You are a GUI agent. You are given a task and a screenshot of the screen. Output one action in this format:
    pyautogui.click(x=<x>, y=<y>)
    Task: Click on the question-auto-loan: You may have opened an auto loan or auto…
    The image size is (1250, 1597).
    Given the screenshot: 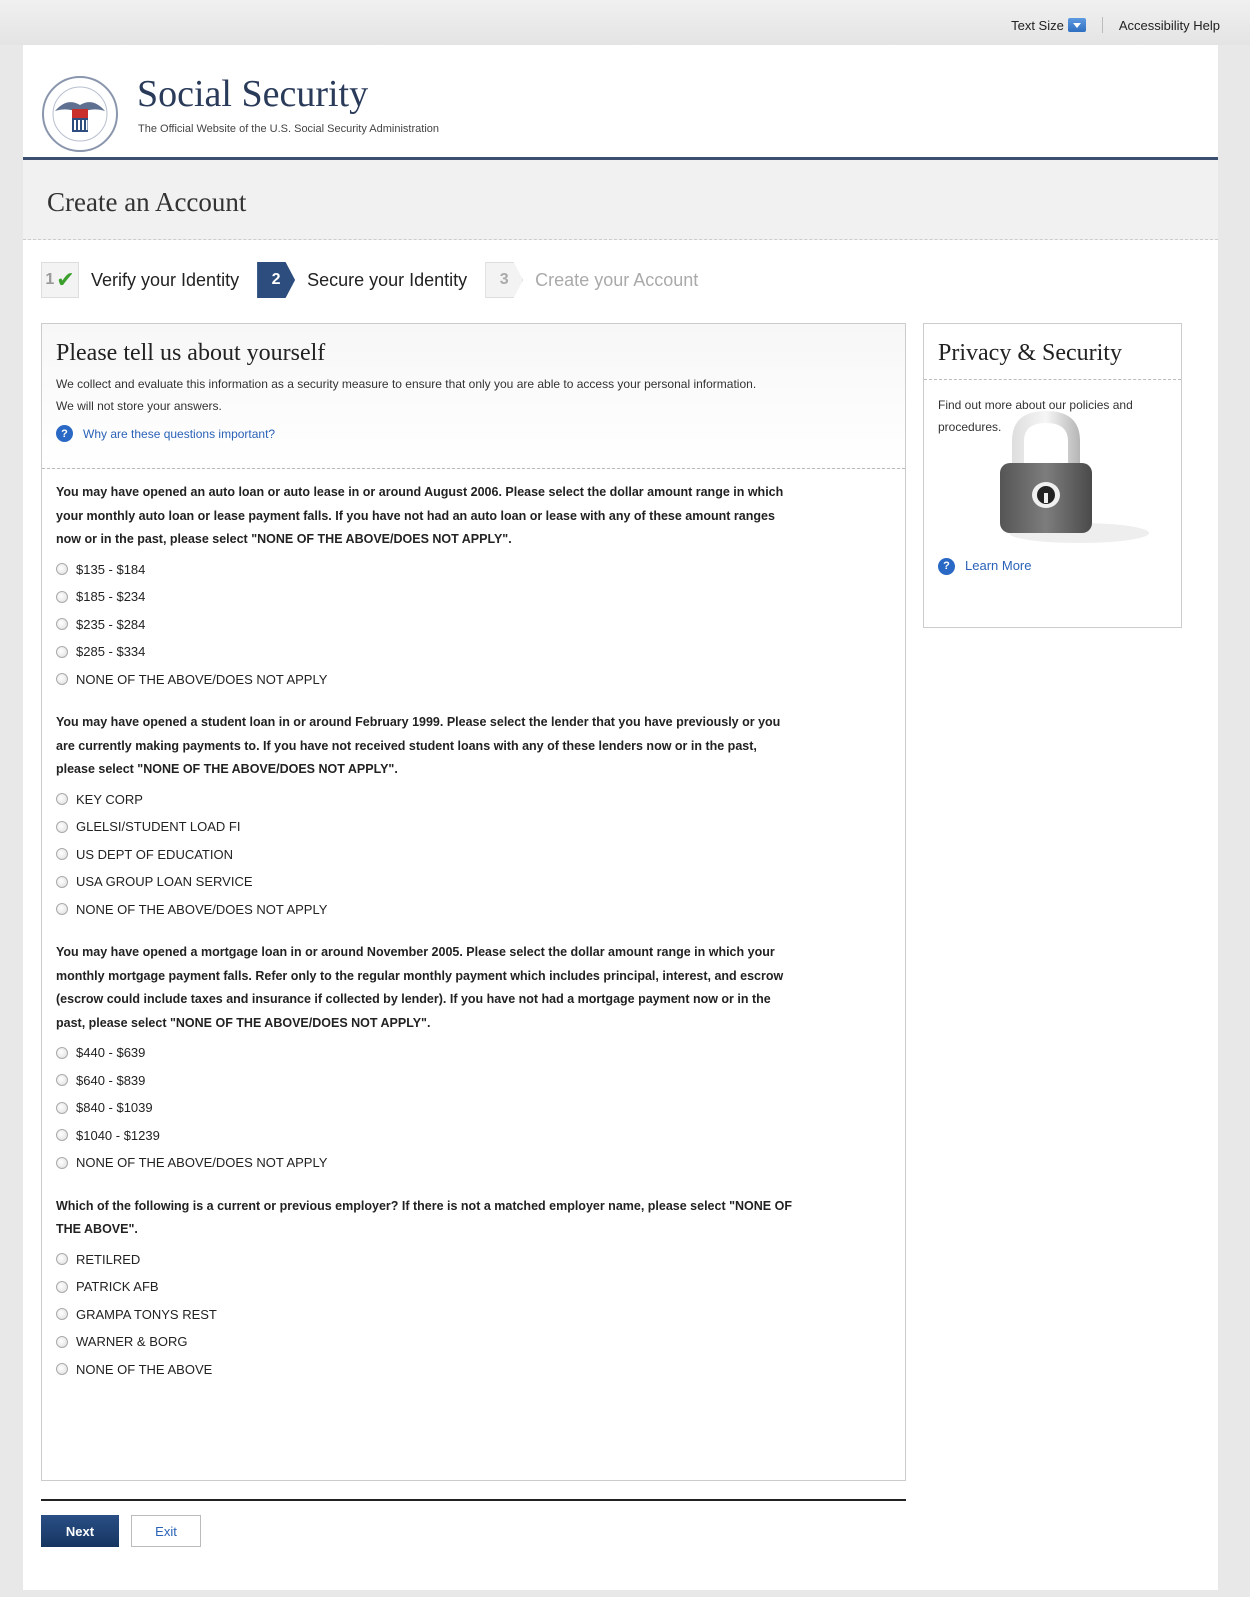 What is the action you would take?
    pyautogui.click(x=473, y=587)
    